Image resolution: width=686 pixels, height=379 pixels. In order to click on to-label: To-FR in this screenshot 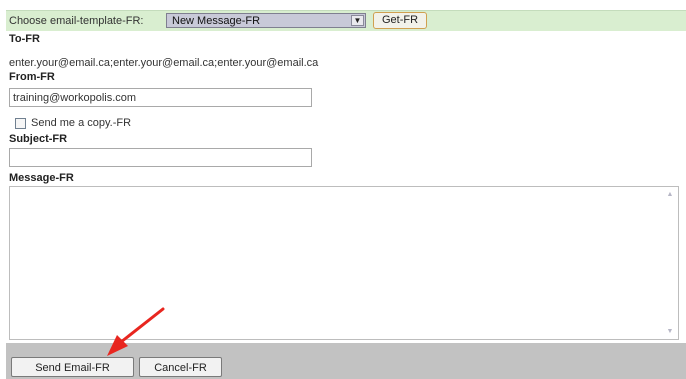, I will do `click(24, 39)`.